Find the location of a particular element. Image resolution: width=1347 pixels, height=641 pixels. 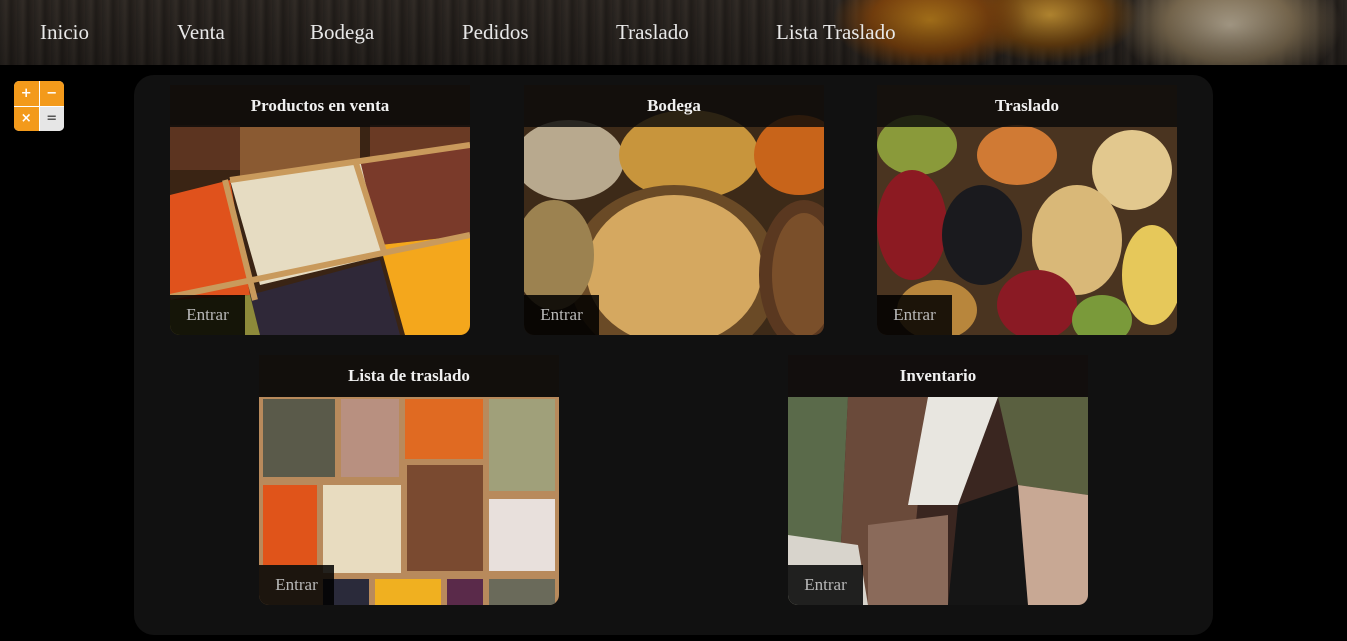

card-title: Productos en venta is located at coordinates (320, 106).